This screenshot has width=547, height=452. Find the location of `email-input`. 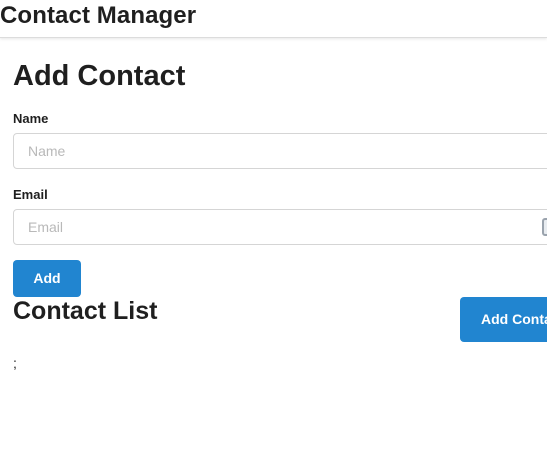

email-input is located at coordinates (280, 227).